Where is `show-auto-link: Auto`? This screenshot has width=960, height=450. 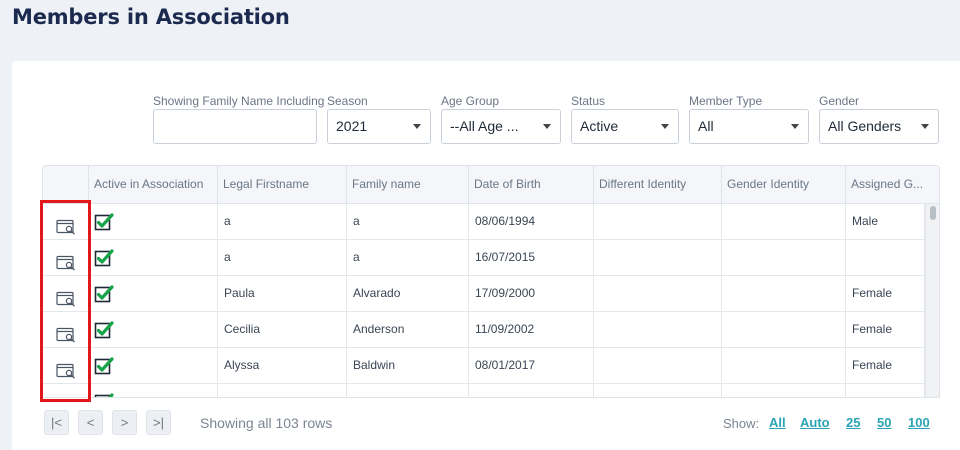
show-auto-link: Auto is located at coordinates (815, 422).